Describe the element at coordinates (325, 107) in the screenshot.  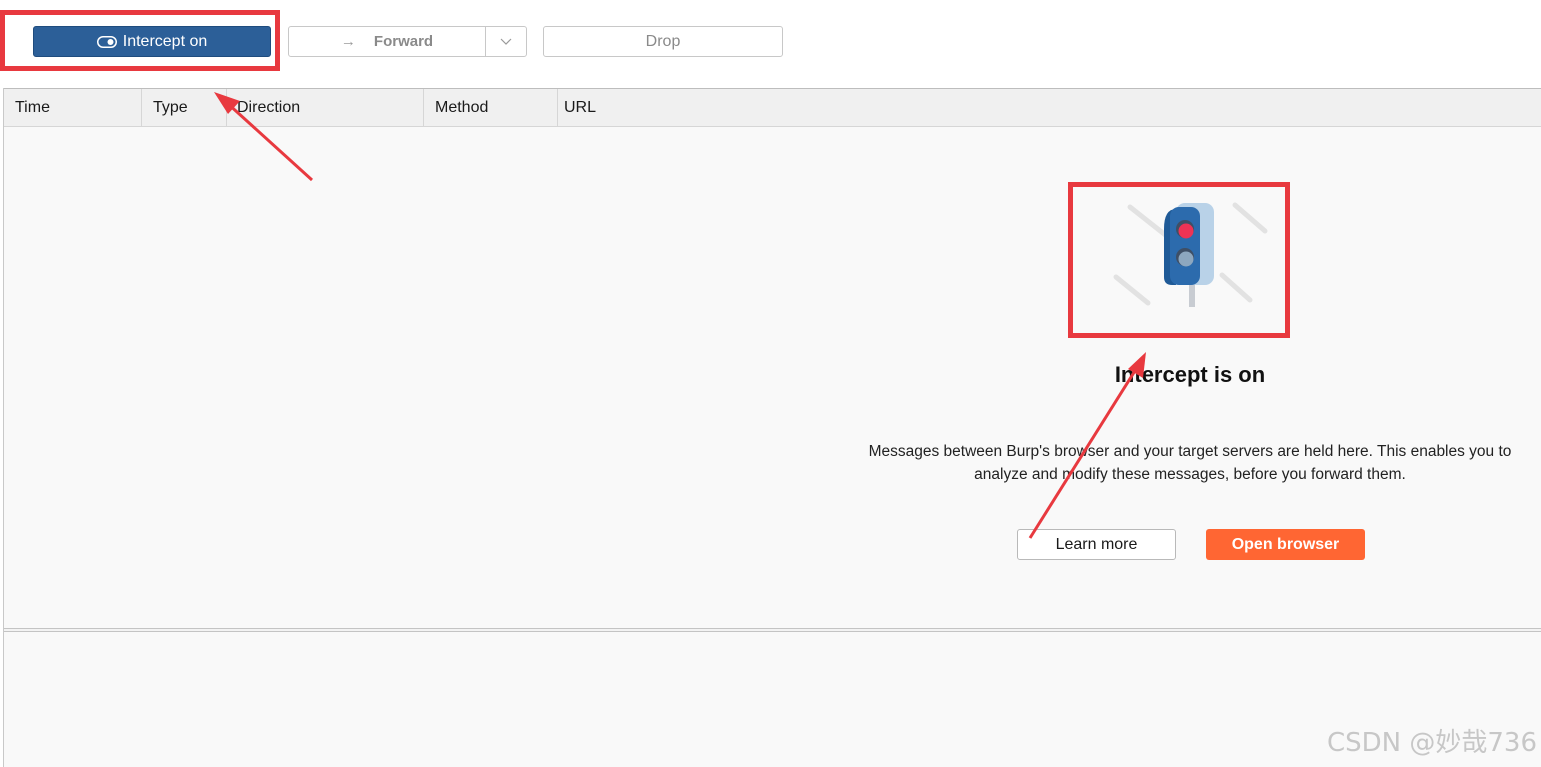
I see `column-header-direction: Direction` at that location.